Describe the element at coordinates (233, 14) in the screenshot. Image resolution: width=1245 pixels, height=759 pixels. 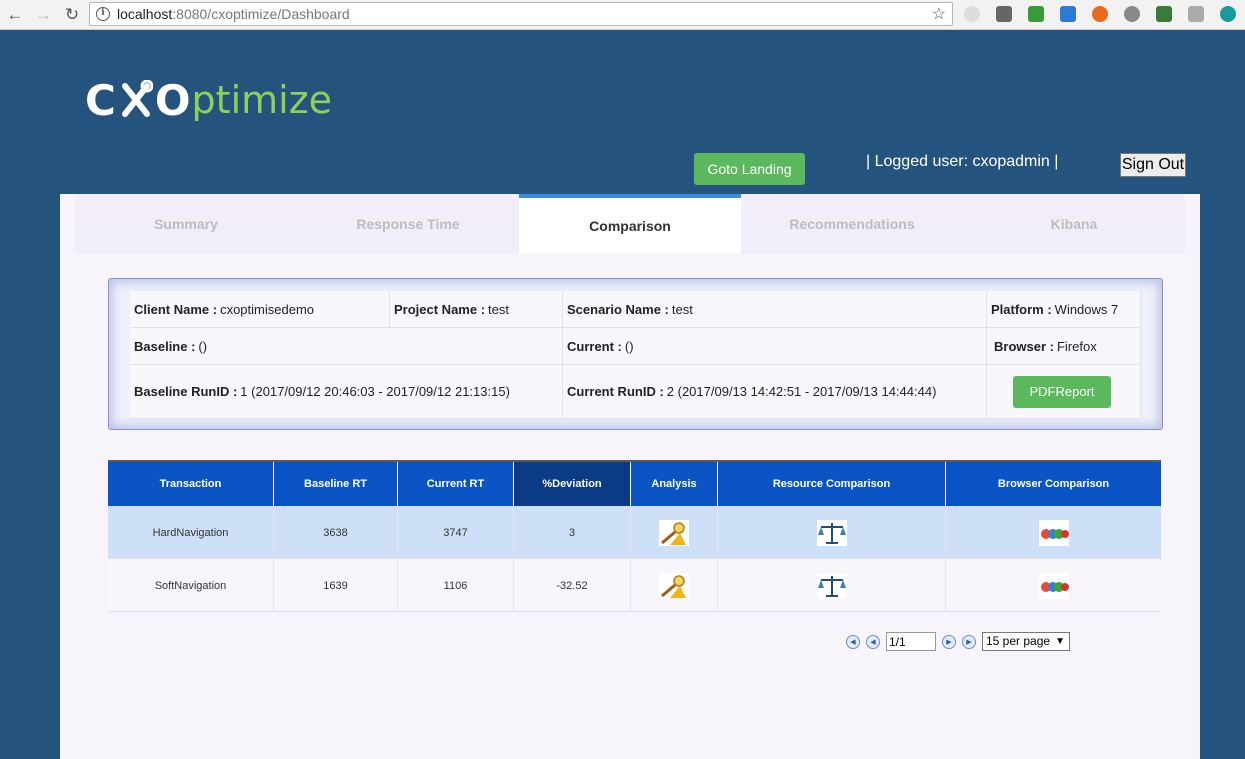
I see `url-text: localhost:8080/cxoptimize/Dashboard` at that location.